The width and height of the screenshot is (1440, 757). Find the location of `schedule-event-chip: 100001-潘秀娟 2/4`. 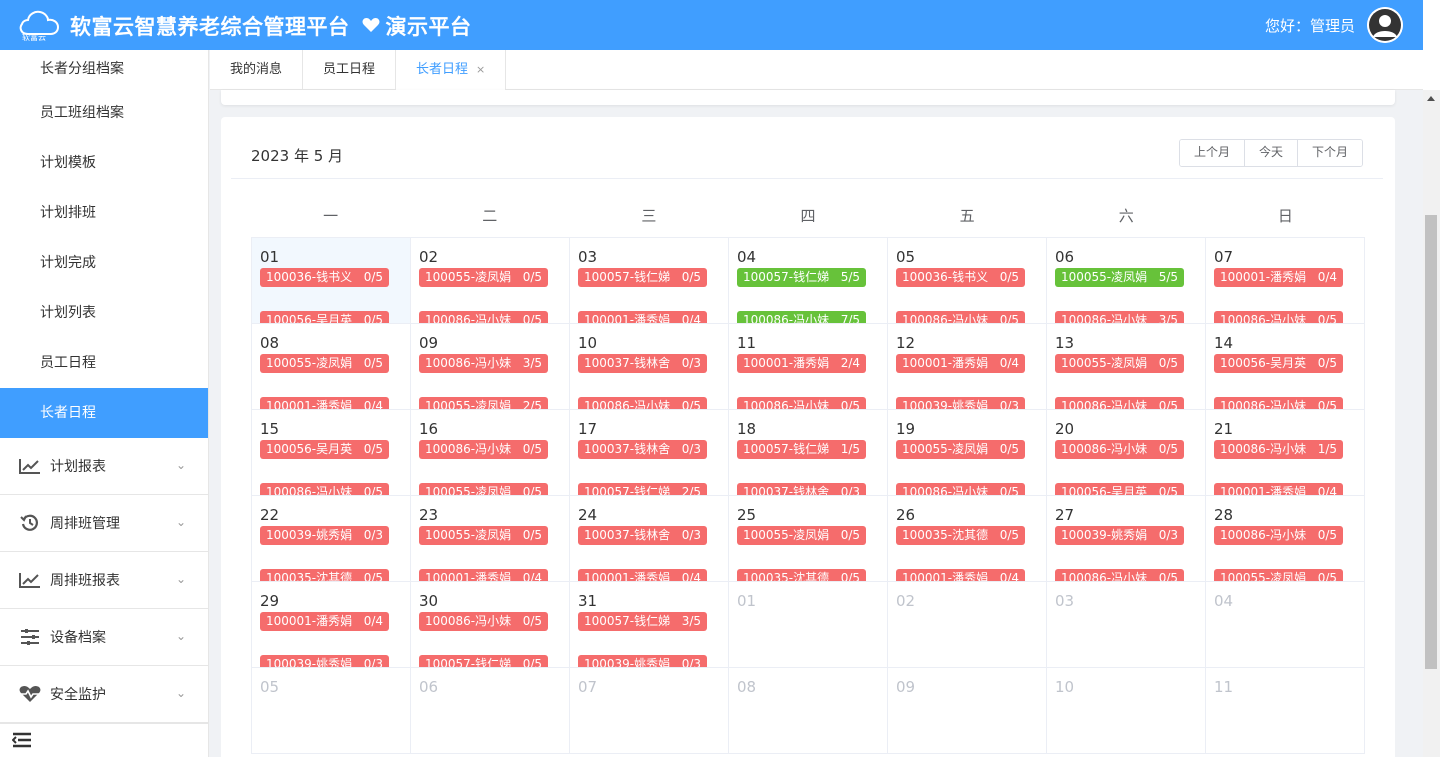

schedule-event-chip: 100001-潘秀娟 2/4 is located at coordinates (801, 363).